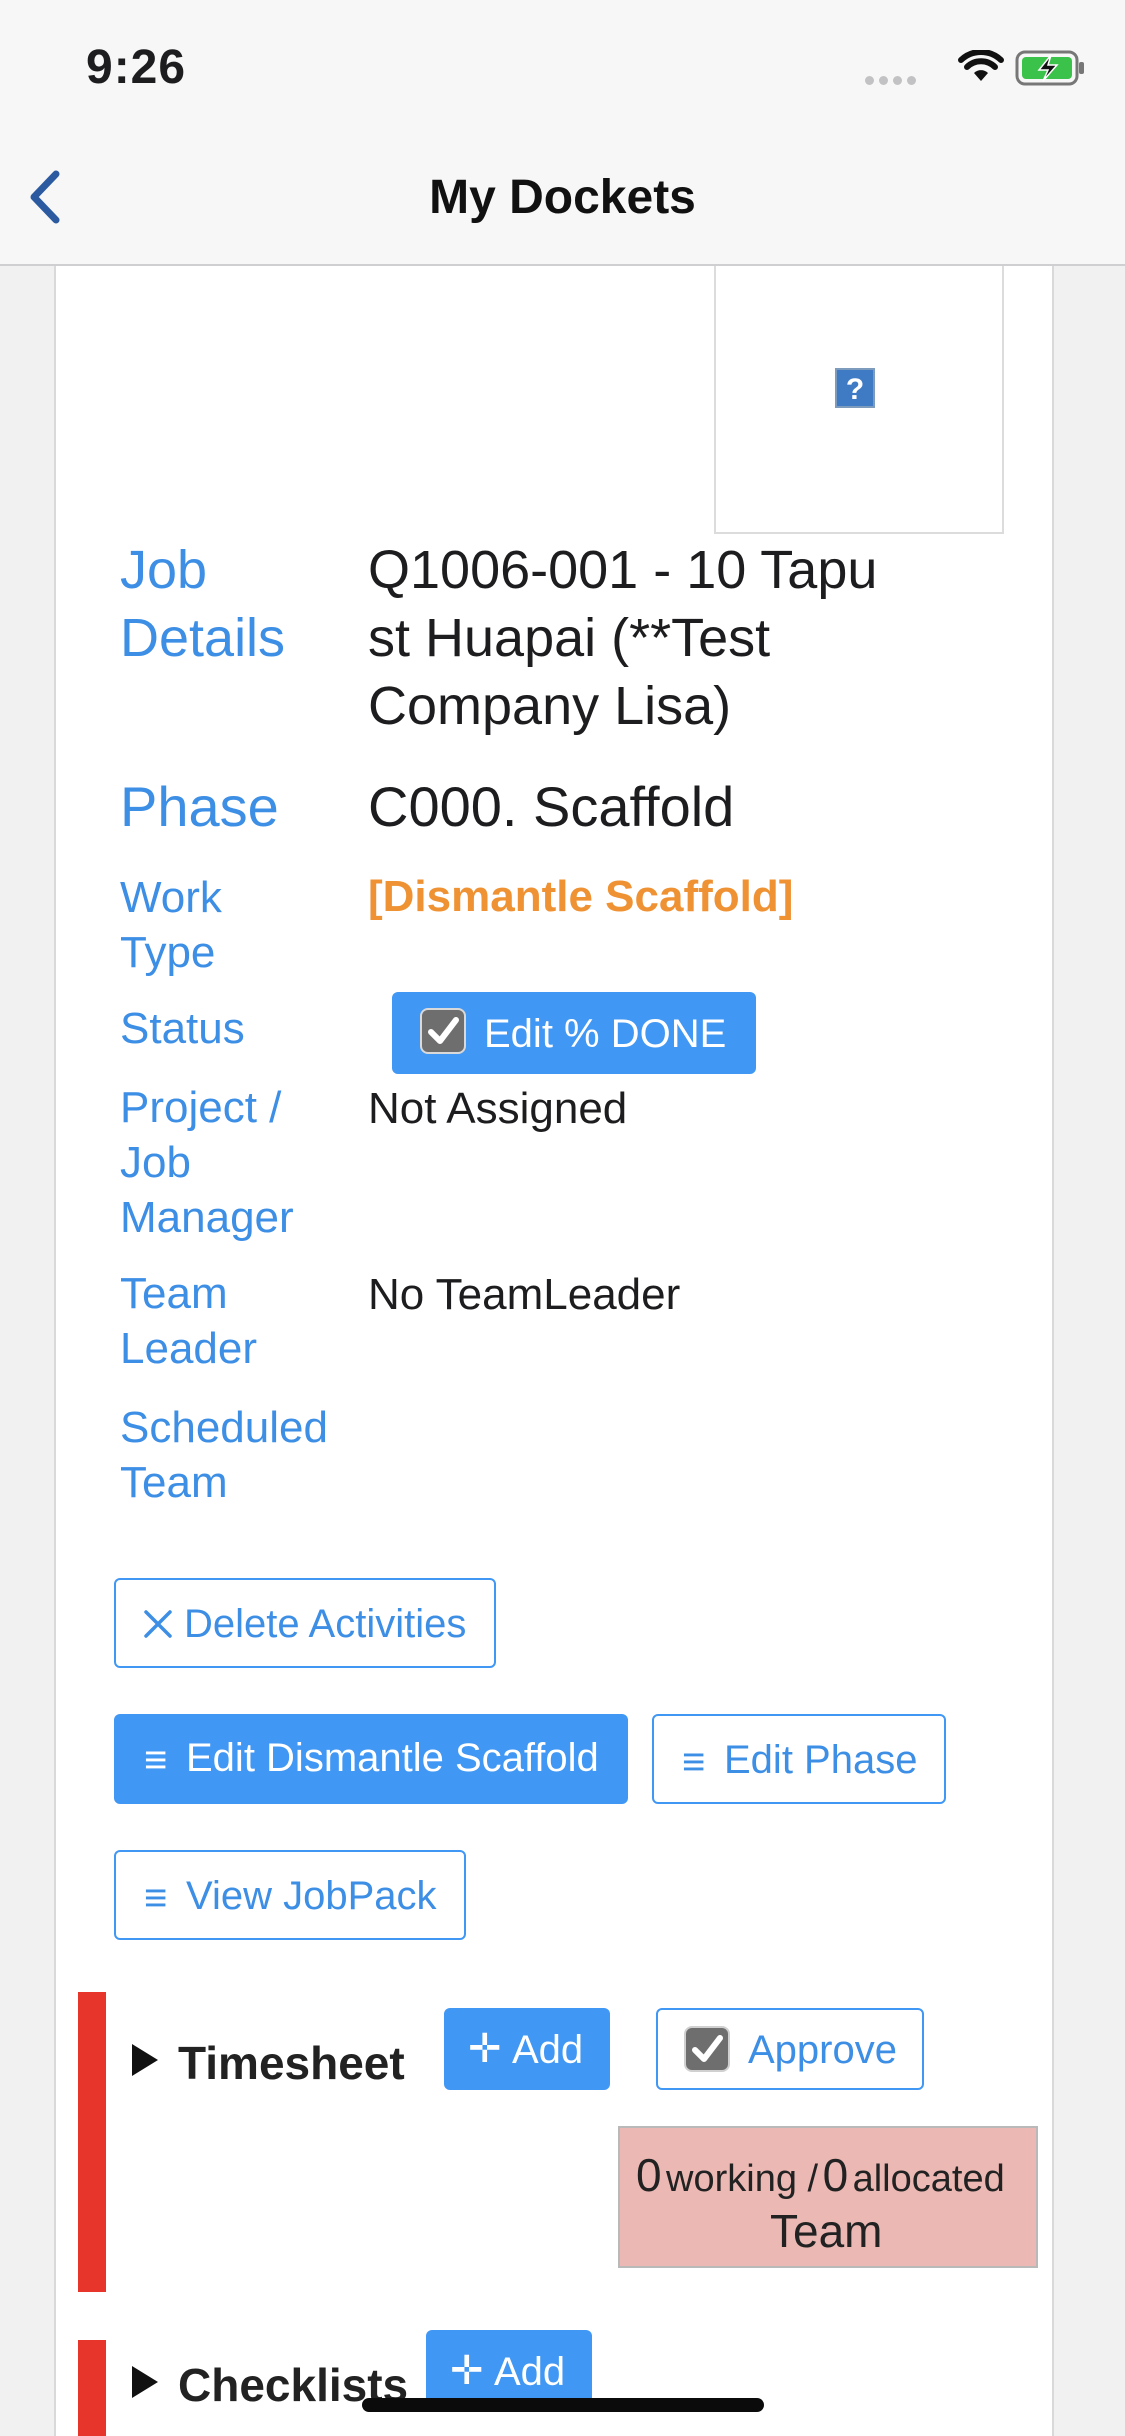 Image resolution: width=1125 pixels, height=2436 pixels. Describe the element at coordinates (821, 1760) in the screenshot. I see `edit-phase-label: Edit Phase` at that location.